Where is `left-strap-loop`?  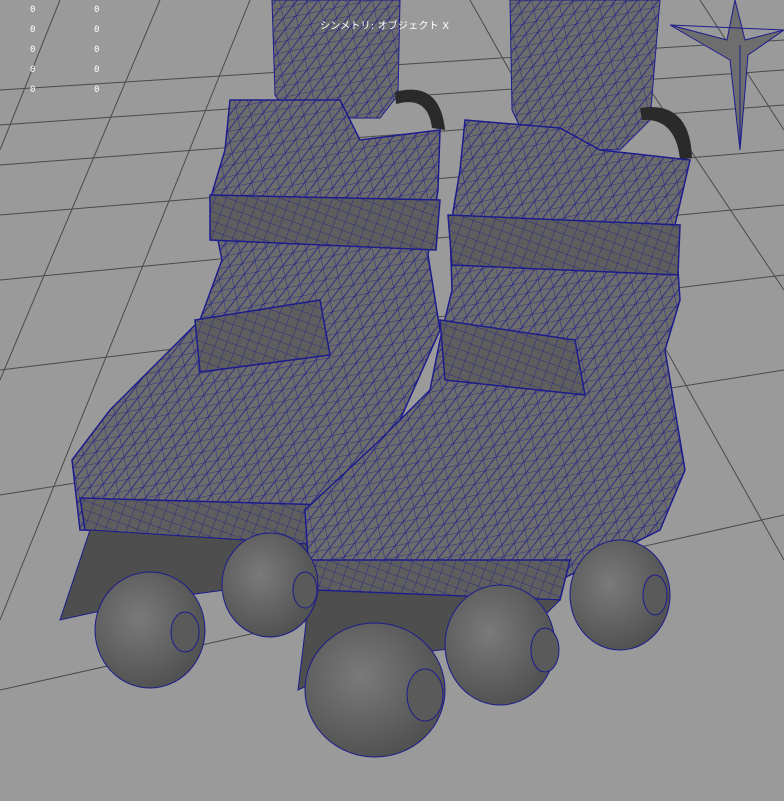 left-strap-loop is located at coordinates (420, 109).